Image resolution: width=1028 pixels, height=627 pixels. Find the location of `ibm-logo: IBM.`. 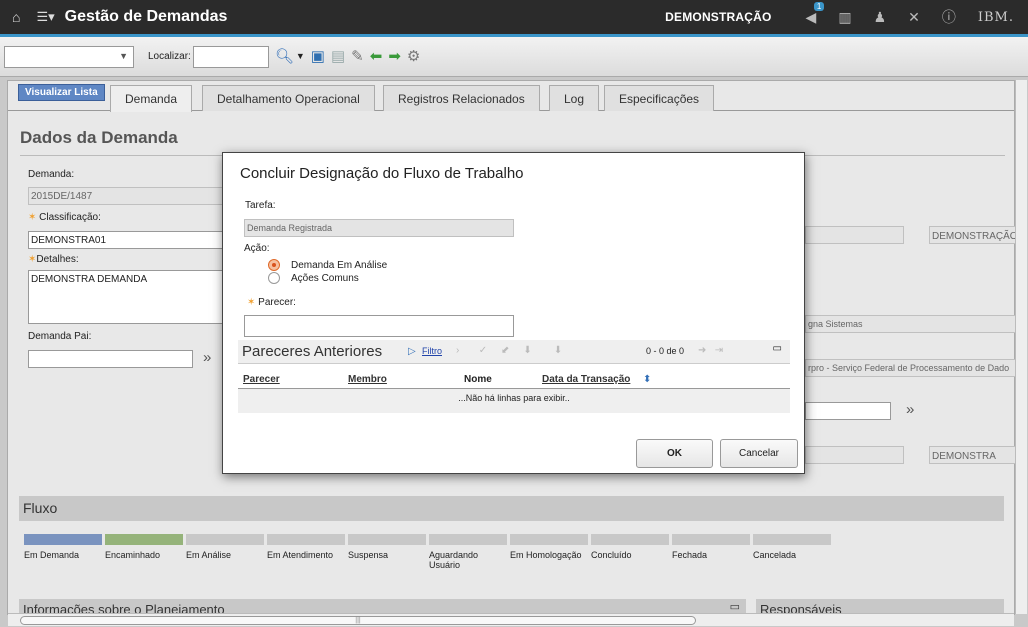

ibm-logo: IBM. is located at coordinates (995, 17).